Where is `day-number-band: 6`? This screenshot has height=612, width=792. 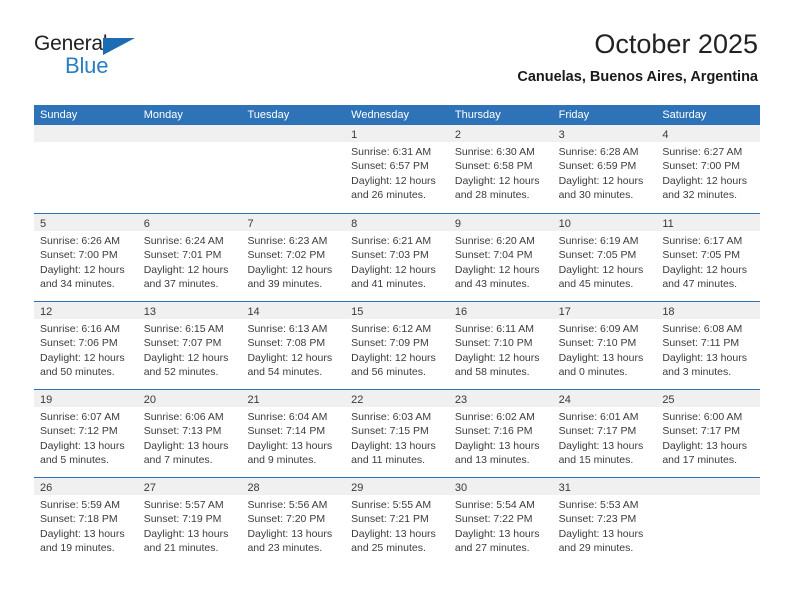
day-number-band: 6 is located at coordinates (189, 222).